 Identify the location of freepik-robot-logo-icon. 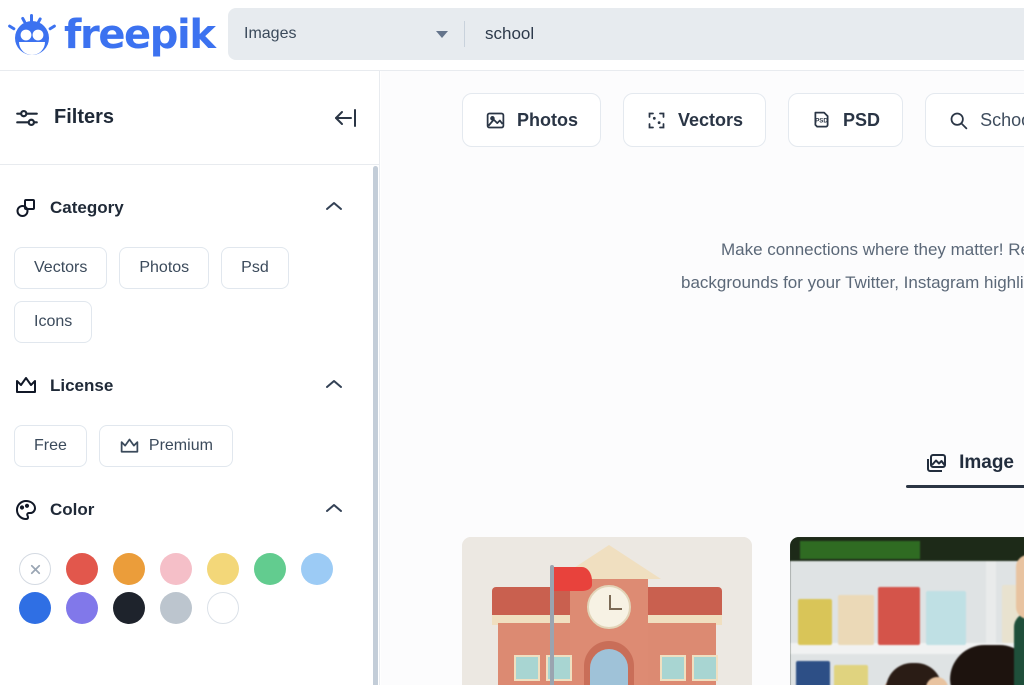
(32, 34).